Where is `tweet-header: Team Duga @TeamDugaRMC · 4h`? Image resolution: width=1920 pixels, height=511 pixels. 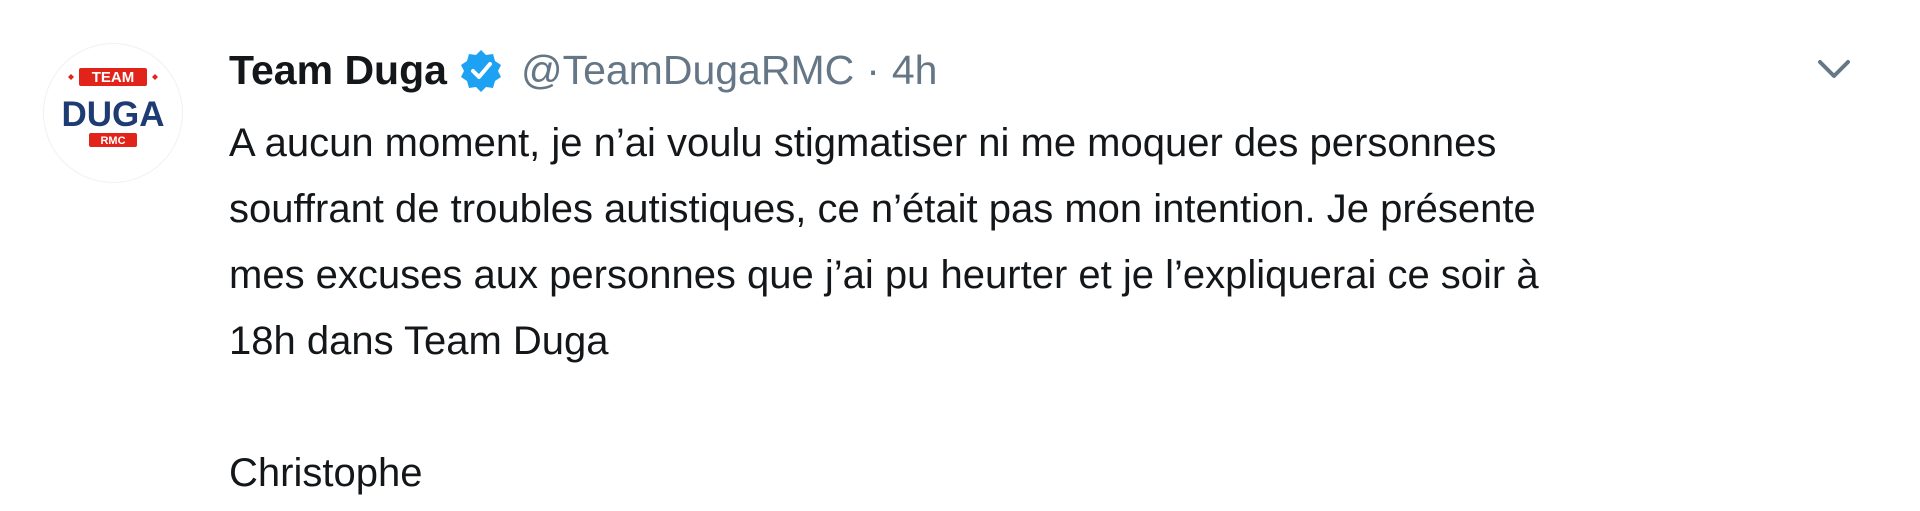 tweet-header: Team Duga @TeamDugaRMC · 4h is located at coordinates (583, 70).